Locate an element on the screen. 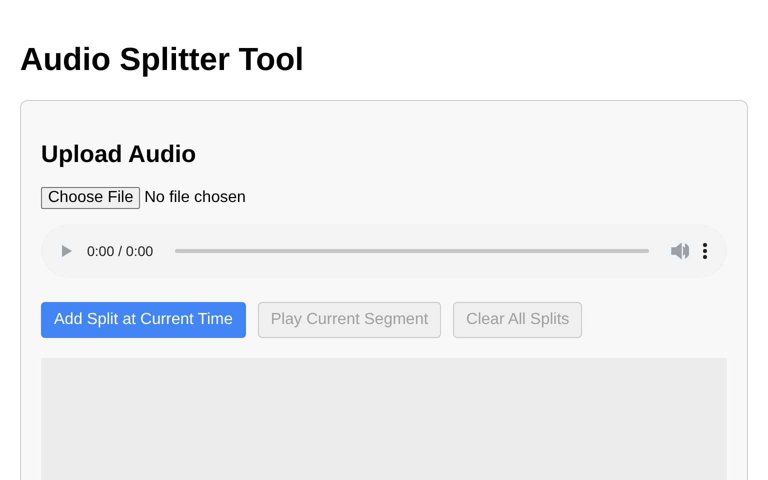  page-title: Audio Splitter Tool is located at coordinates (162, 59).